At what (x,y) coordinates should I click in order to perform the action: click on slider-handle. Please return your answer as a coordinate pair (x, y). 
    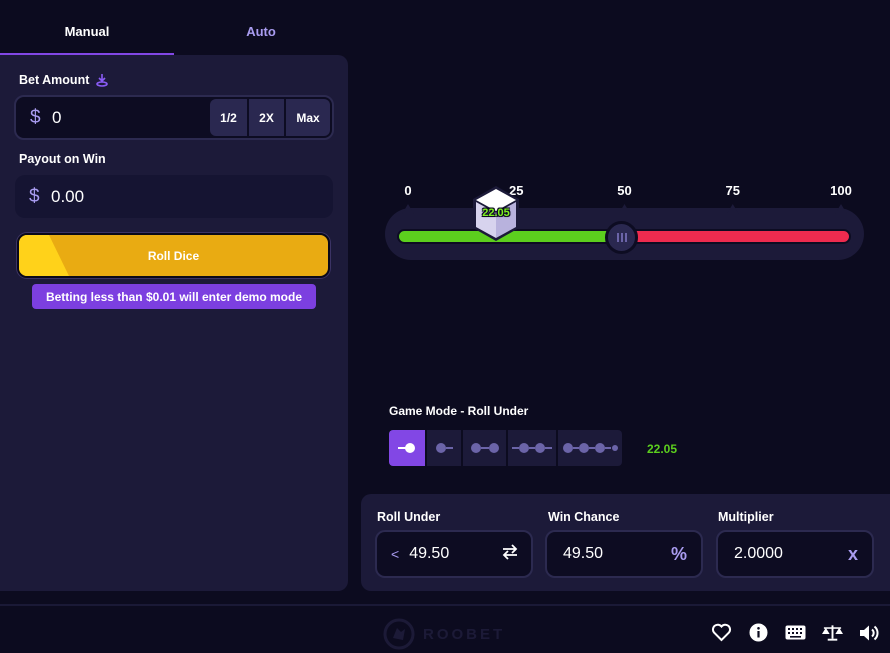
    Looking at the image, I should click on (621, 237).